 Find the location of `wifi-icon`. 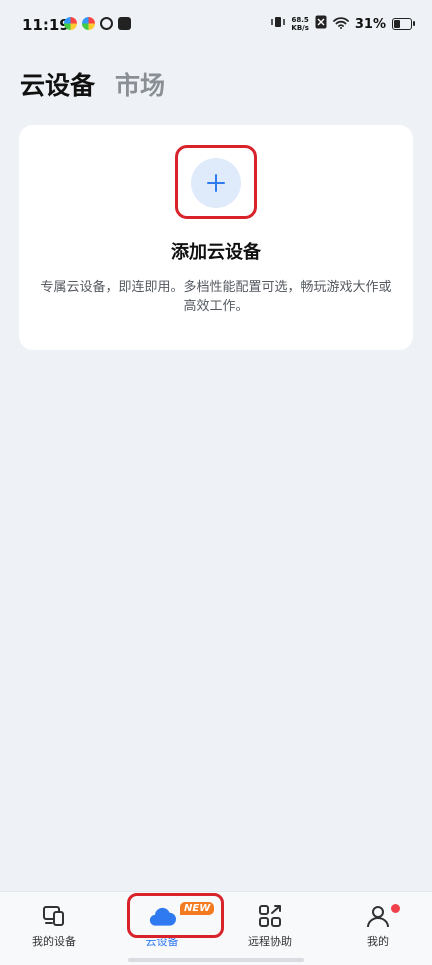

wifi-icon is located at coordinates (340, 24).